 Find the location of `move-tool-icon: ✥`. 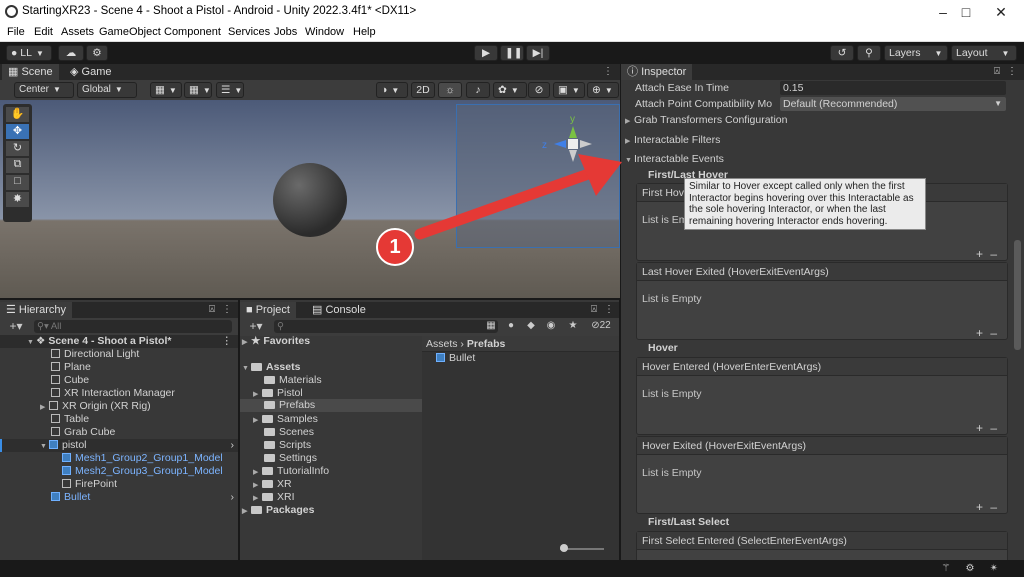

move-tool-icon: ✥ is located at coordinates (17, 131).